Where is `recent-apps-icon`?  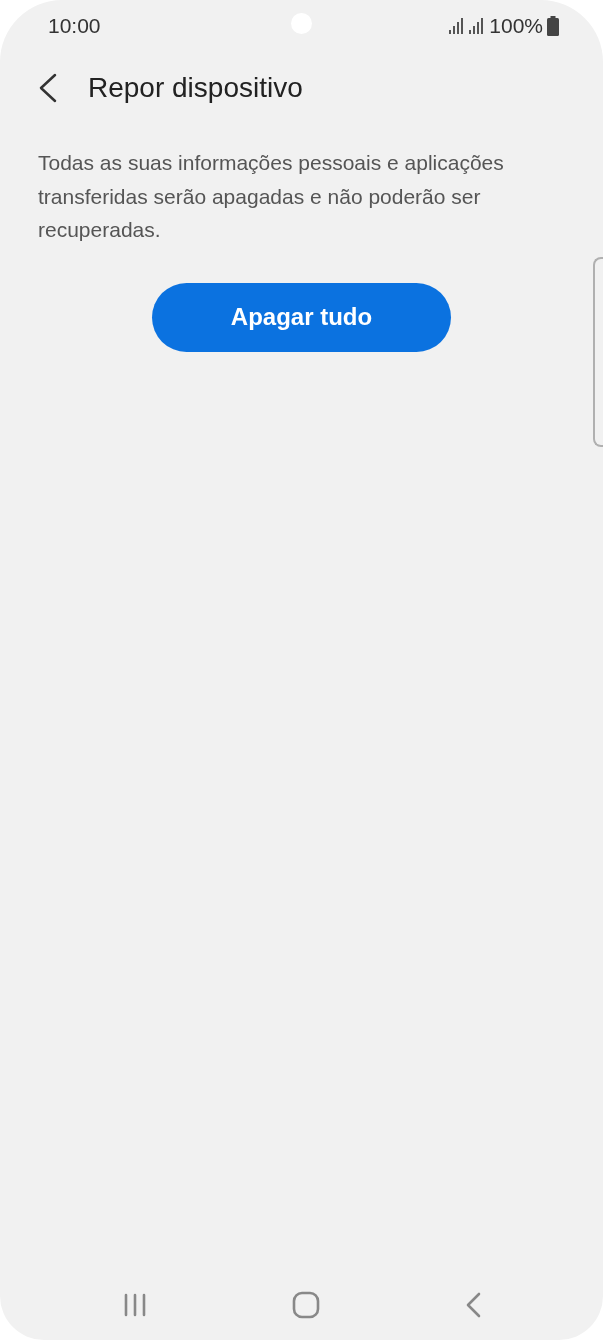 recent-apps-icon is located at coordinates (134, 1305).